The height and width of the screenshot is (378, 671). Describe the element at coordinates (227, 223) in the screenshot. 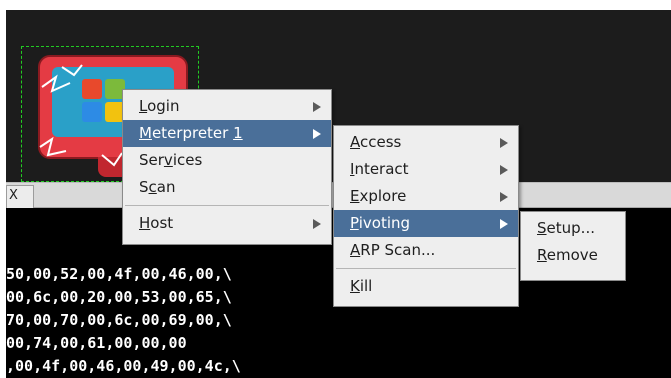

I see `menu-item-host: Host` at that location.